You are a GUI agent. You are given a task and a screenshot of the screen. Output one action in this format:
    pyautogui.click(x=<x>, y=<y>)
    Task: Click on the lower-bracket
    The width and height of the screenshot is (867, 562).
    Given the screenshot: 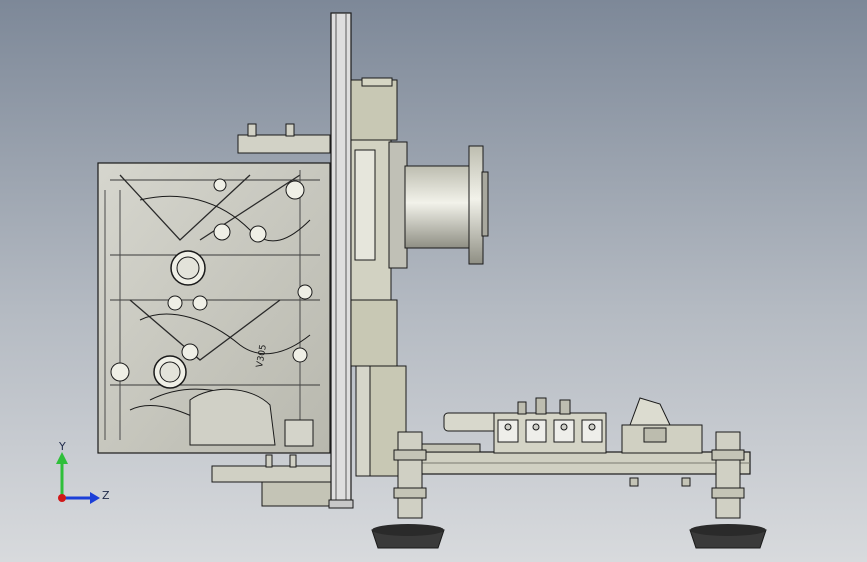 What is the action you would take?
    pyautogui.click(x=272, y=480)
    